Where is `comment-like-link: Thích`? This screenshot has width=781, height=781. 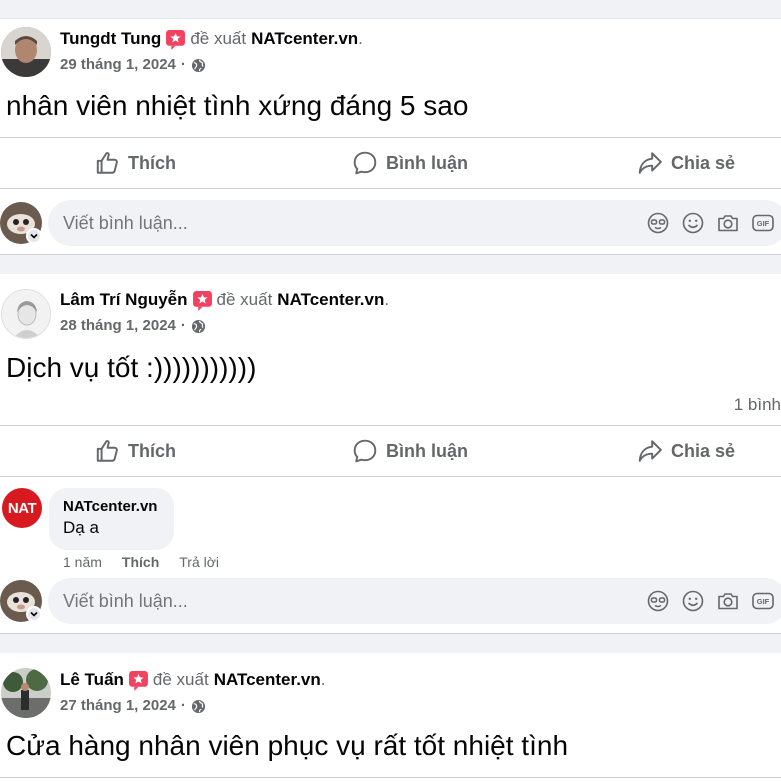
comment-like-link: Thích is located at coordinates (140, 562).